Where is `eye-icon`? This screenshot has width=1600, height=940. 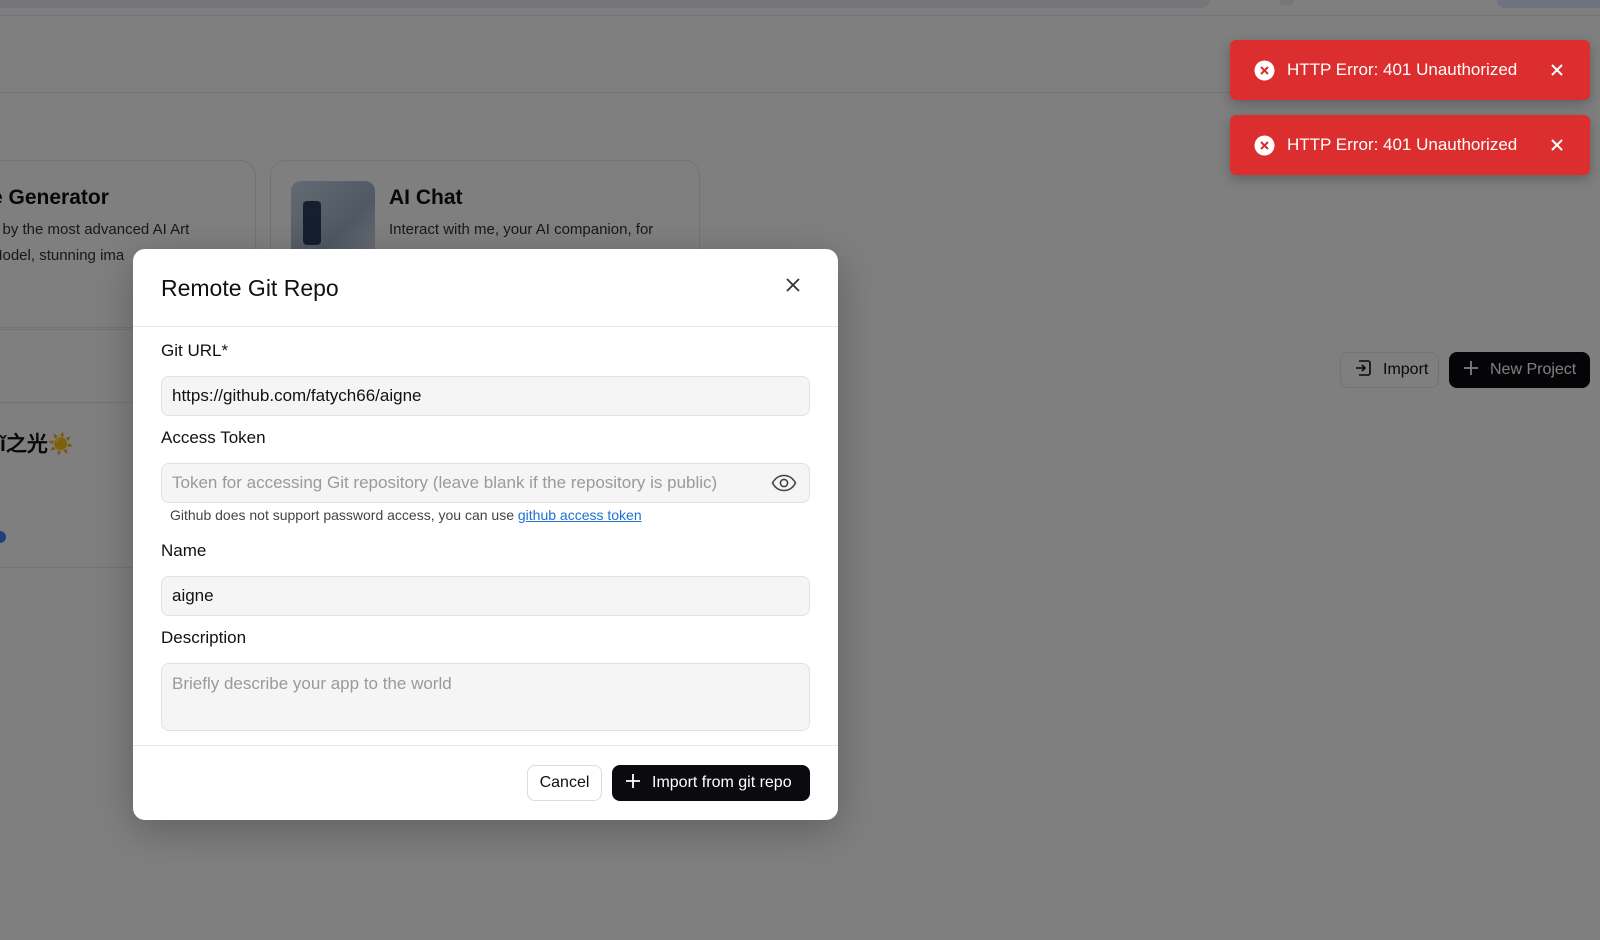 eye-icon is located at coordinates (784, 485).